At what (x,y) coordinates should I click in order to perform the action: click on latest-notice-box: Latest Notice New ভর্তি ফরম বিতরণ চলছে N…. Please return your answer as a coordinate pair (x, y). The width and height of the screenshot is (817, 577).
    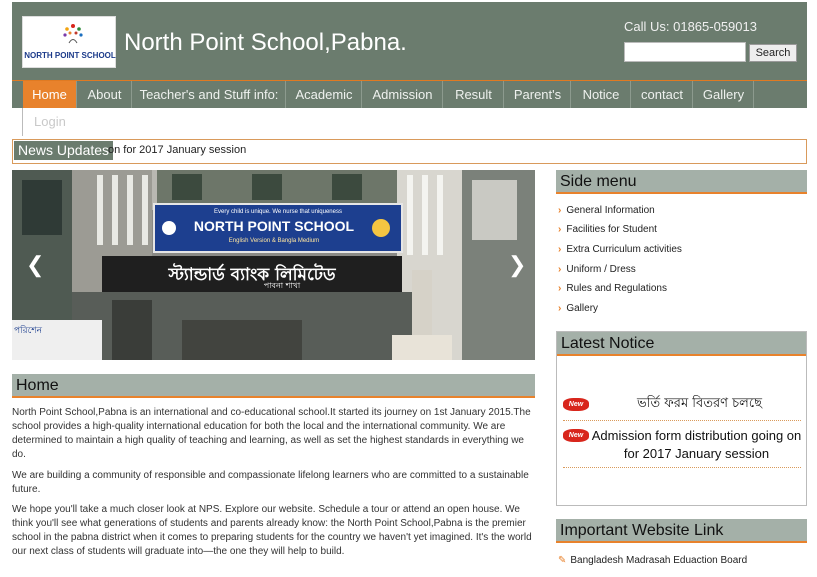
    Looking at the image, I should click on (681, 418).